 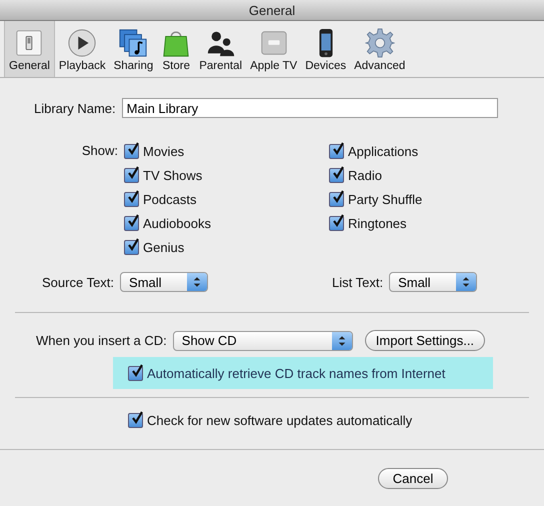 I want to click on insert-cd-dropdown: Show CD, so click(x=262, y=340).